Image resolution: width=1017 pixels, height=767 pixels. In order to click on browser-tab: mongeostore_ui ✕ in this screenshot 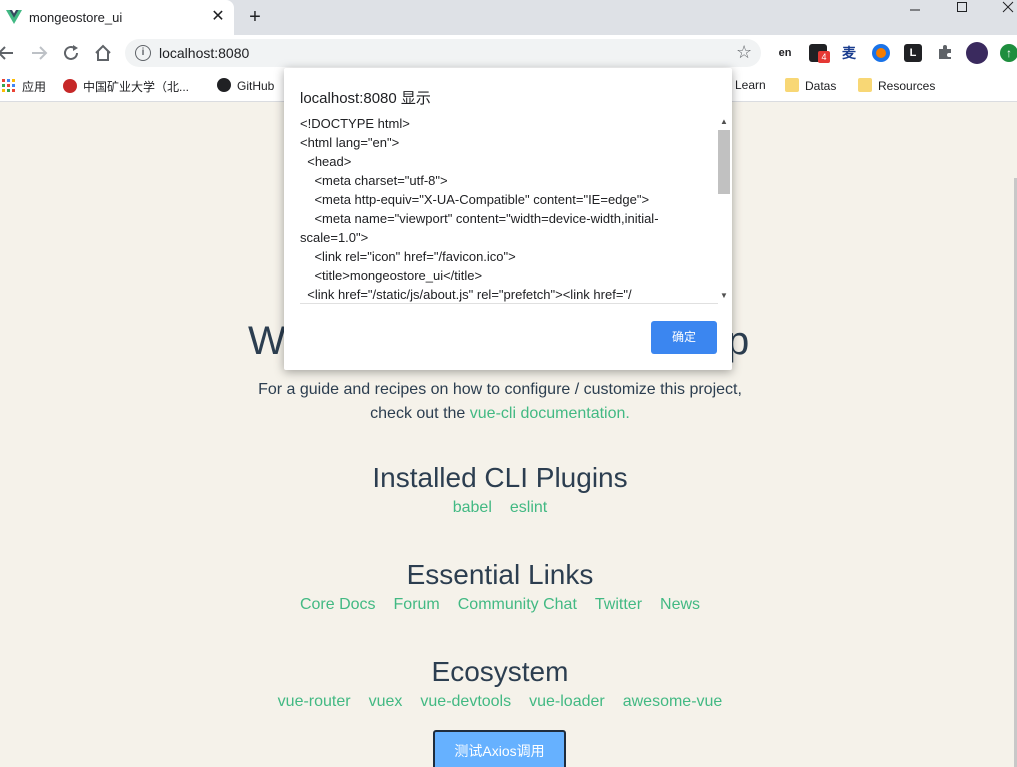, I will do `click(117, 17)`.